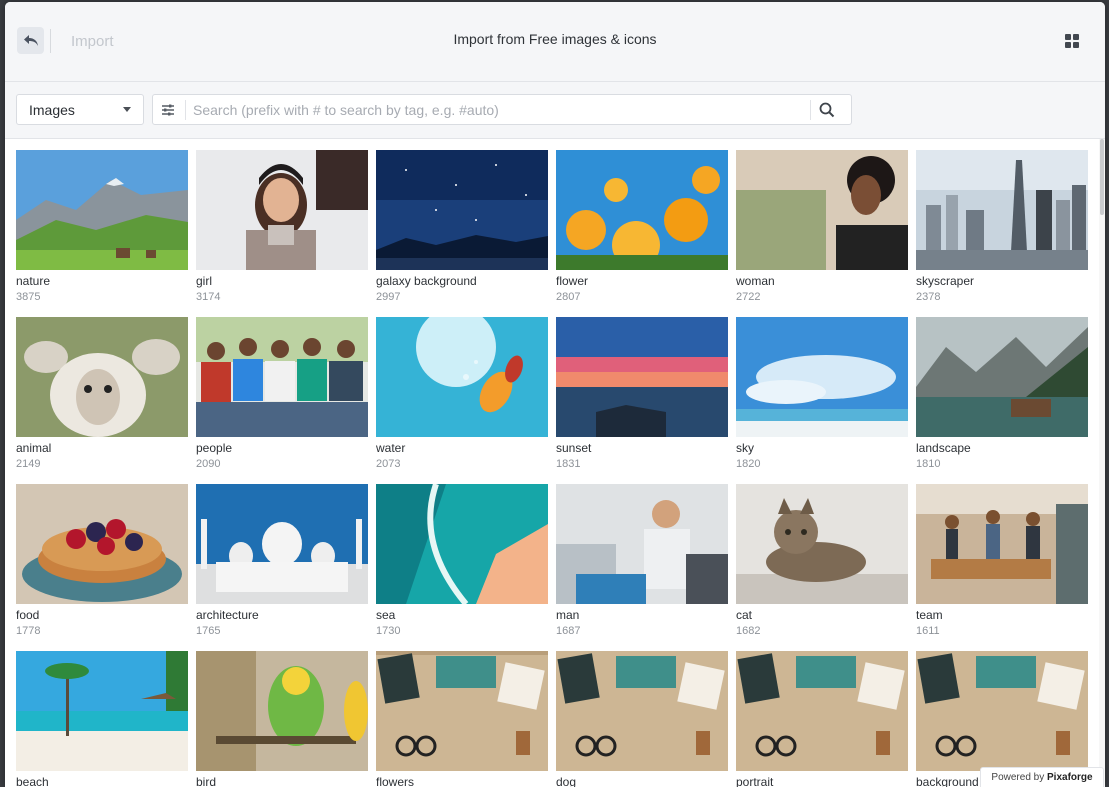 This screenshot has width=1109, height=787. What do you see at coordinates (555, 42) in the screenshot?
I see `dialog-header: Import Import from Free images & icons` at bounding box center [555, 42].